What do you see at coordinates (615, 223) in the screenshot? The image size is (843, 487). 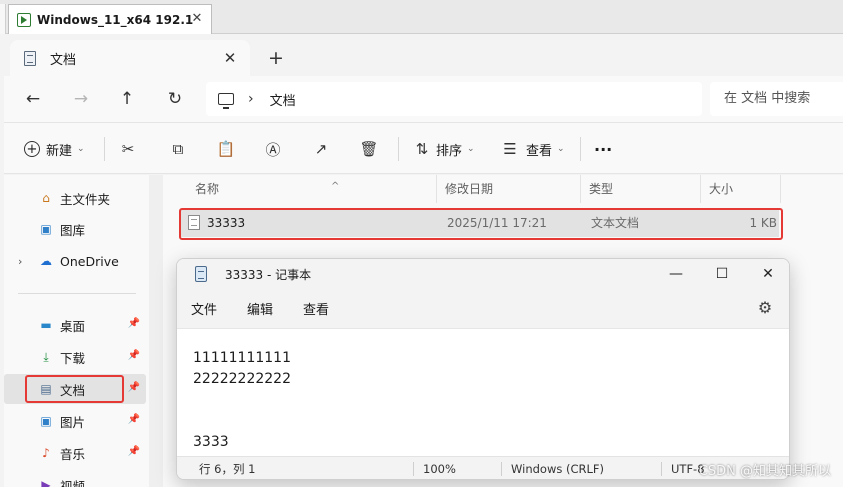 I see `file-type: 文本文档` at bounding box center [615, 223].